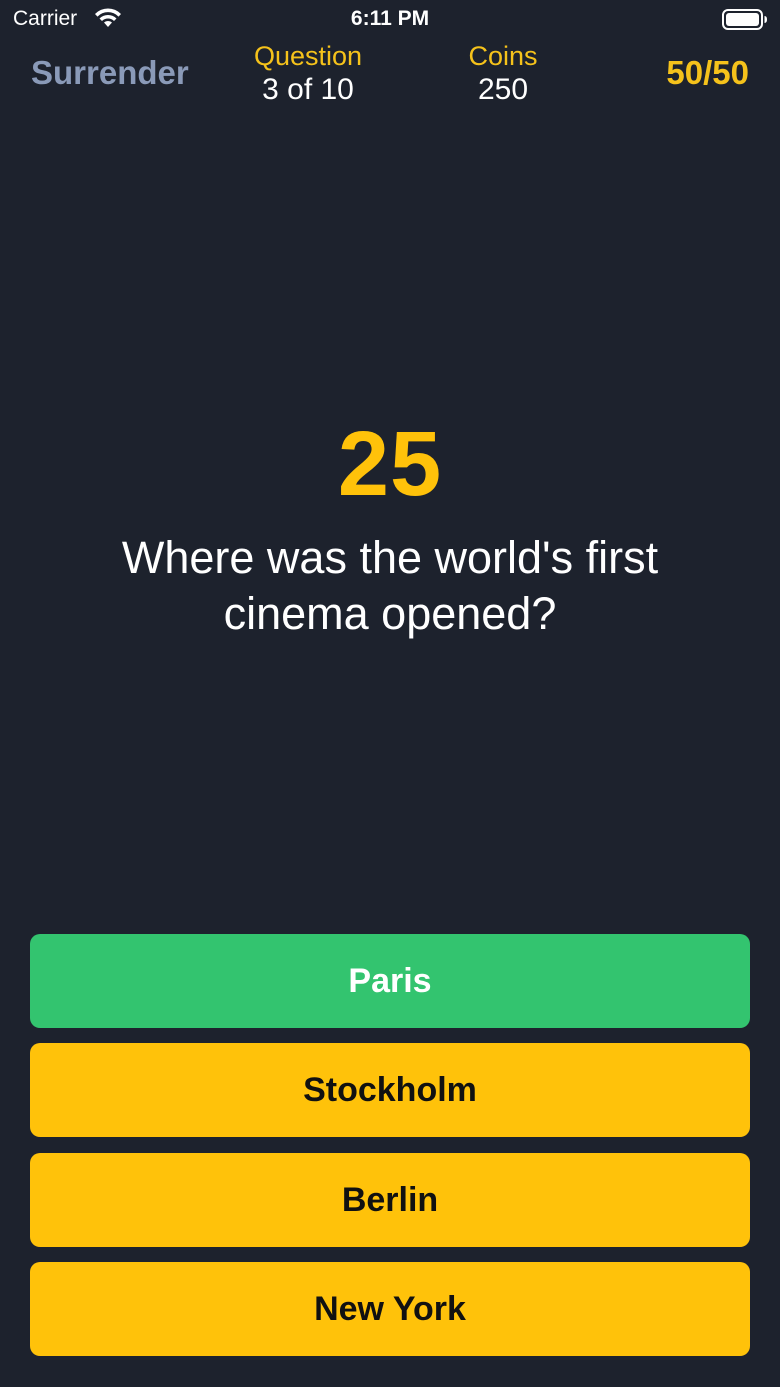 Image resolution: width=780 pixels, height=1387 pixels. I want to click on question-counter: Question 3 of 10, so click(308, 74).